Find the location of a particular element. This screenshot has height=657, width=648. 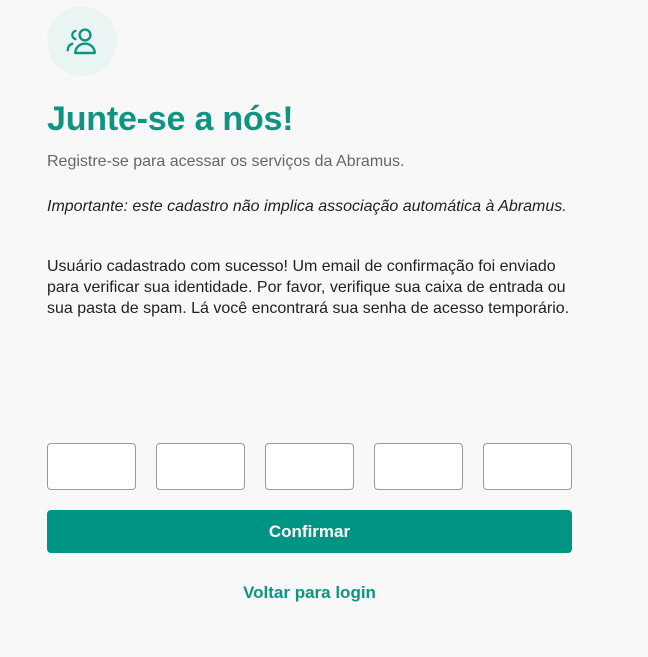

code-digit-1-input is located at coordinates (91, 466).